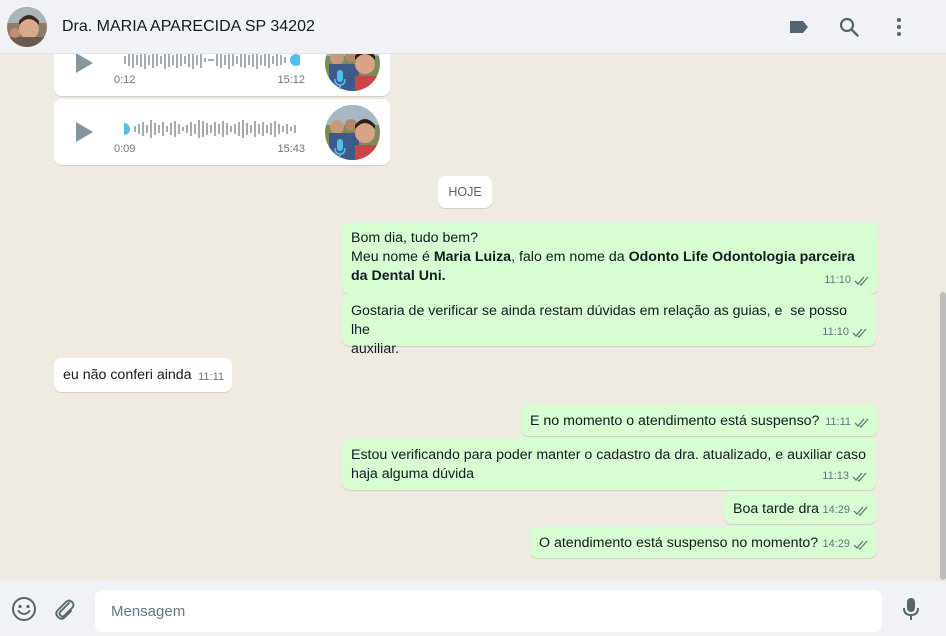 This screenshot has height=636, width=946. I want to click on contact-avatar, so click(27, 26).